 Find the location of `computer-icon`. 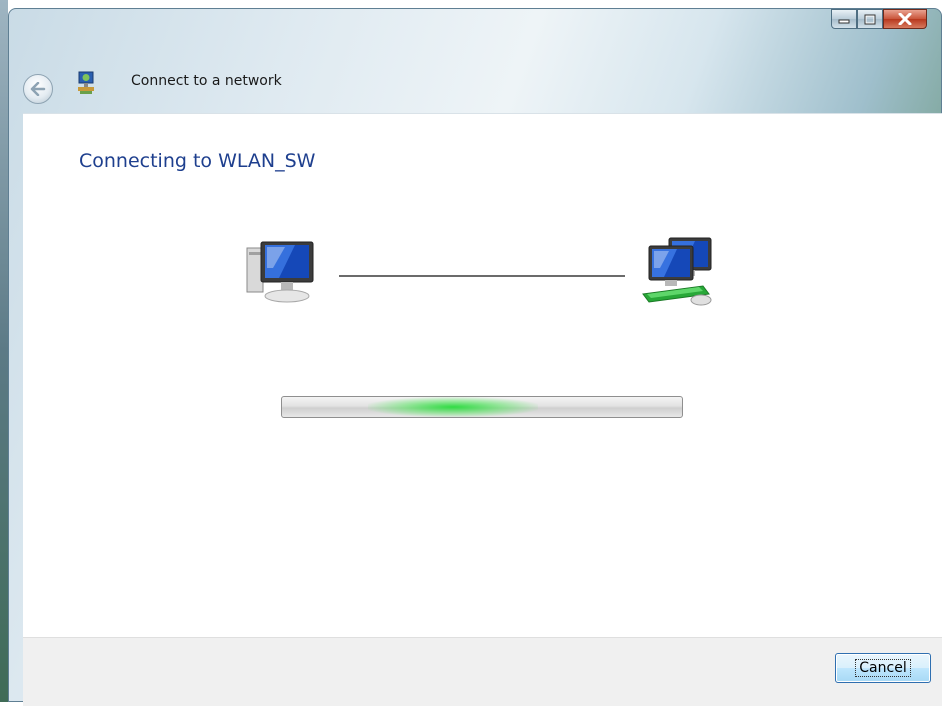

computer-icon is located at coordinates (280, 272).